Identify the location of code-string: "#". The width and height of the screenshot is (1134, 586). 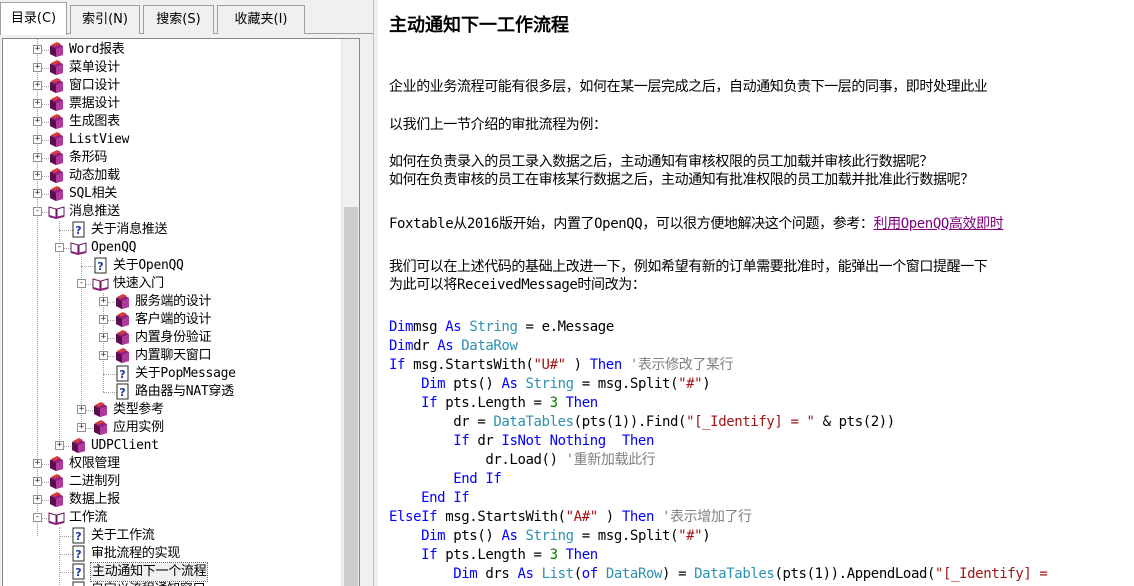
(690, 384).